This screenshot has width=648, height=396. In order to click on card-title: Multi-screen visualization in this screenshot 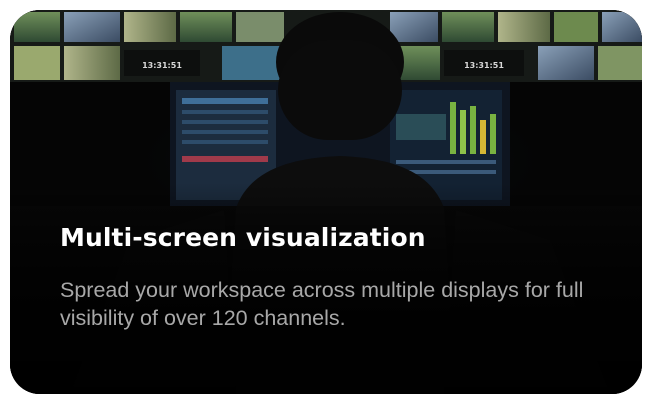, I will do `click(243, 237)`.